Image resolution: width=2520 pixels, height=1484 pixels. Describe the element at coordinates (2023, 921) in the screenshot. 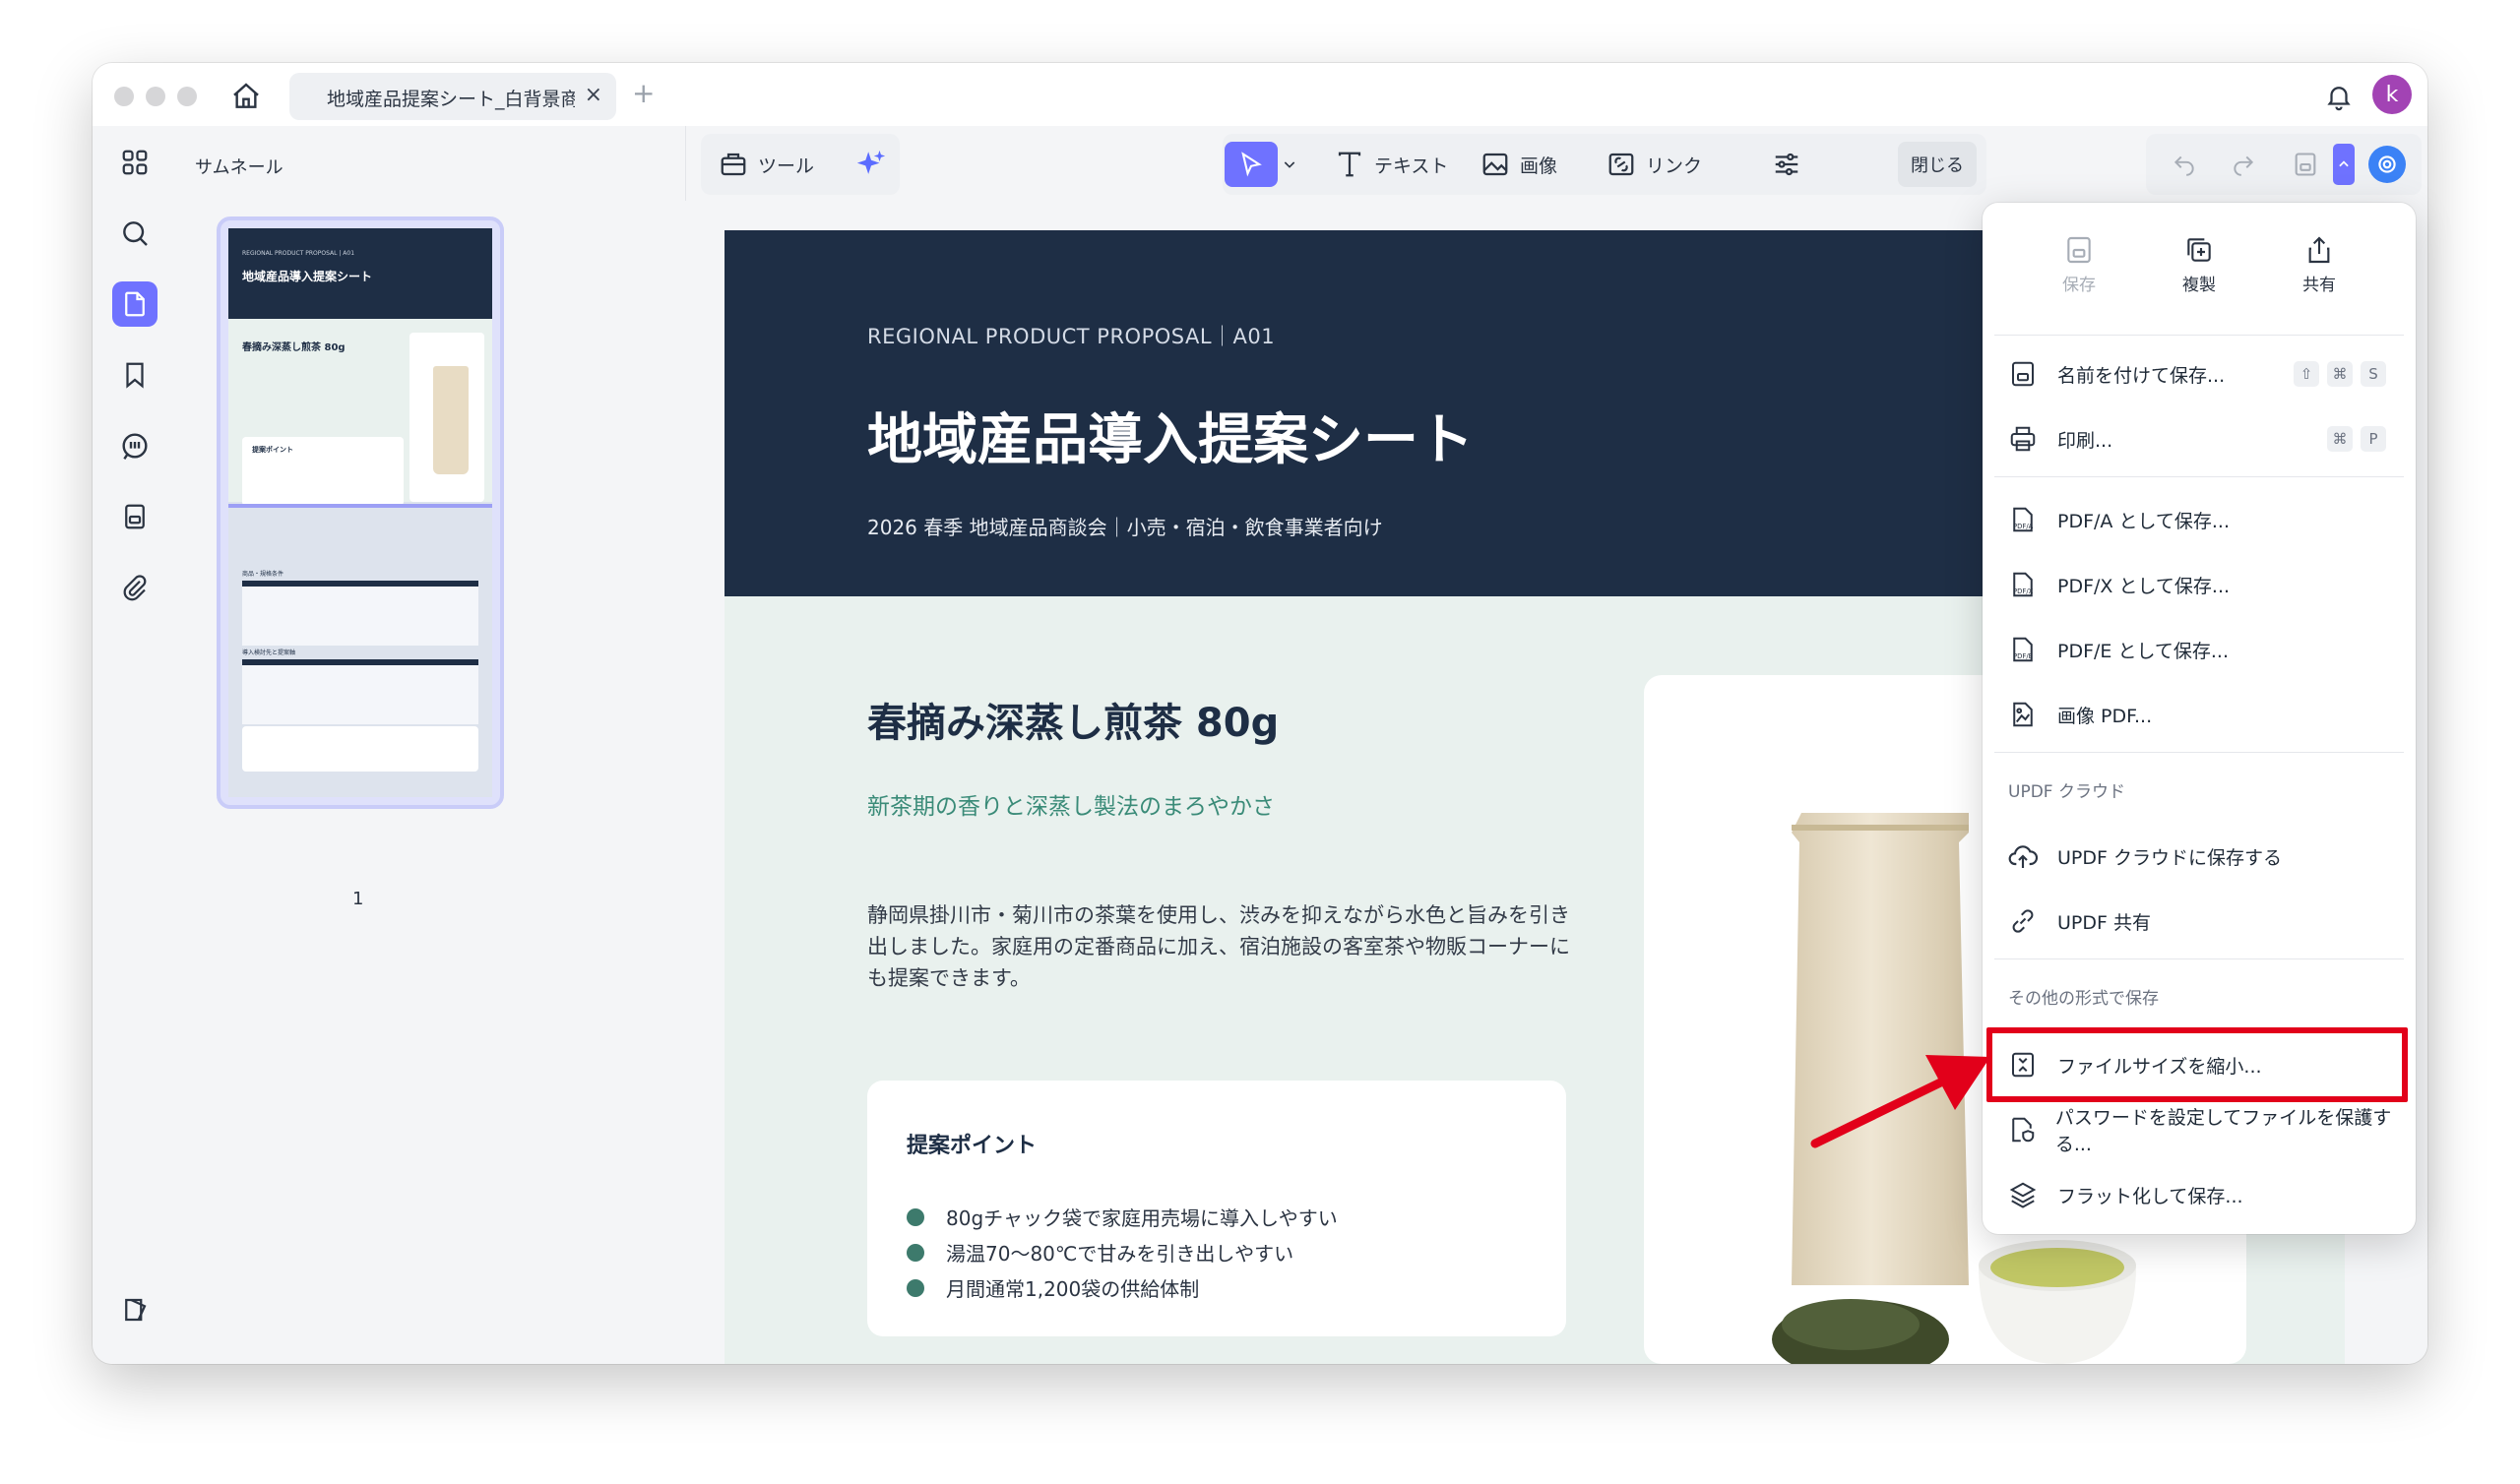

I see `link-chain-icon` at that location.